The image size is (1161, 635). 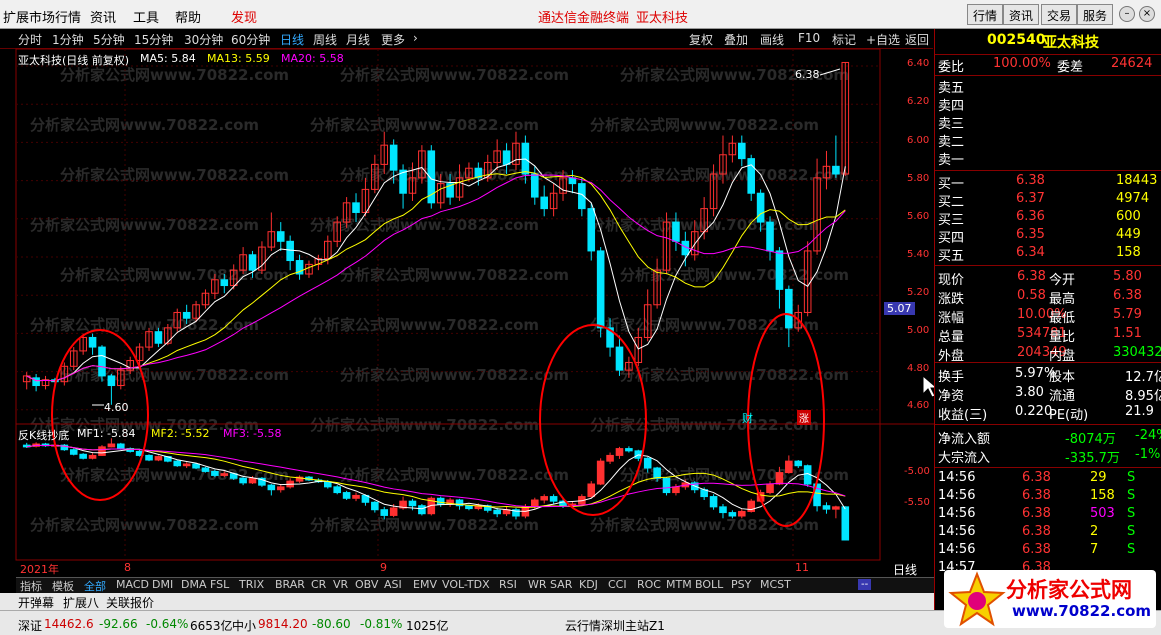 What do you see at coordinates (30, 626) in the screenshot?
I see `index-name: 深证` at bounding box center [30, 626].